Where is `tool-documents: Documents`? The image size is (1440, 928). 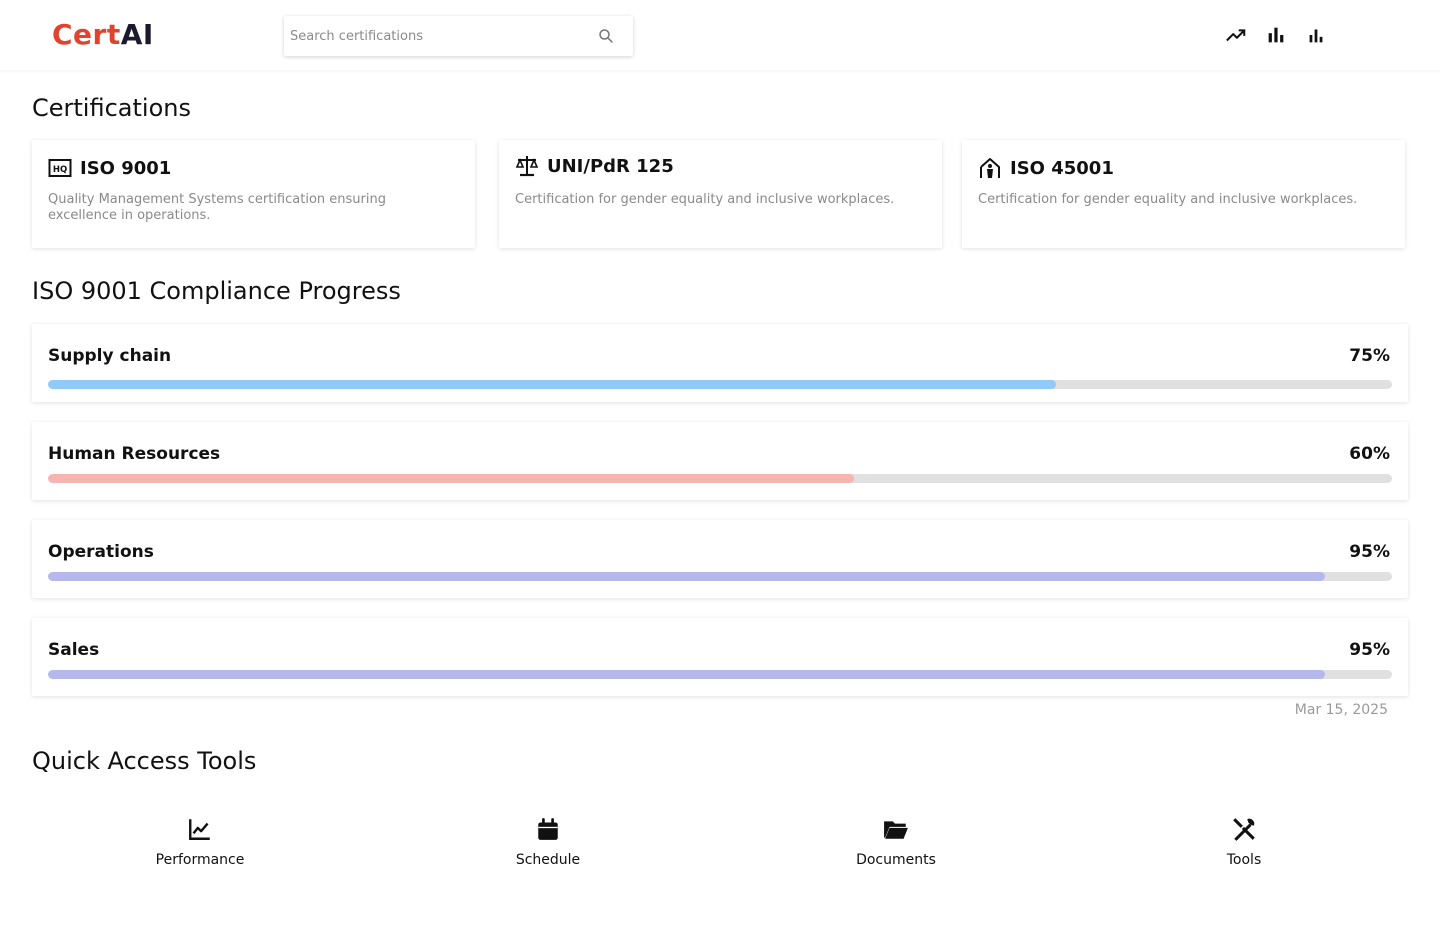 tool-documents: Documents is located at coordinates (896, 842).